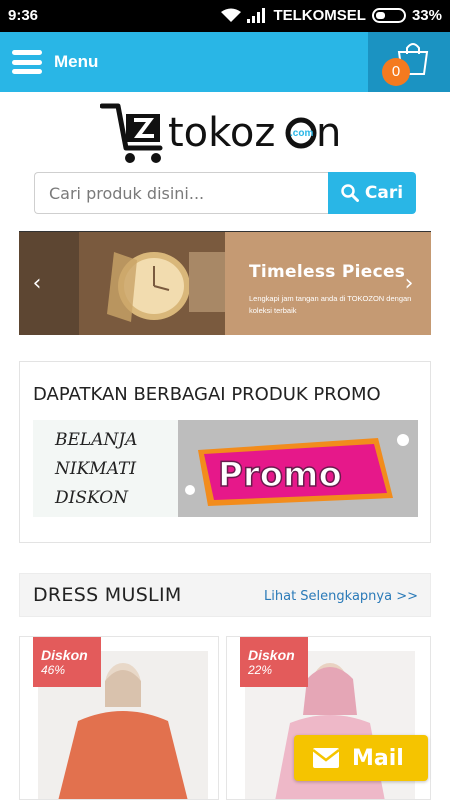 The image size is (450, 800). I want to click on tokozon-logo: tokoz n .com, so click(224, 133).